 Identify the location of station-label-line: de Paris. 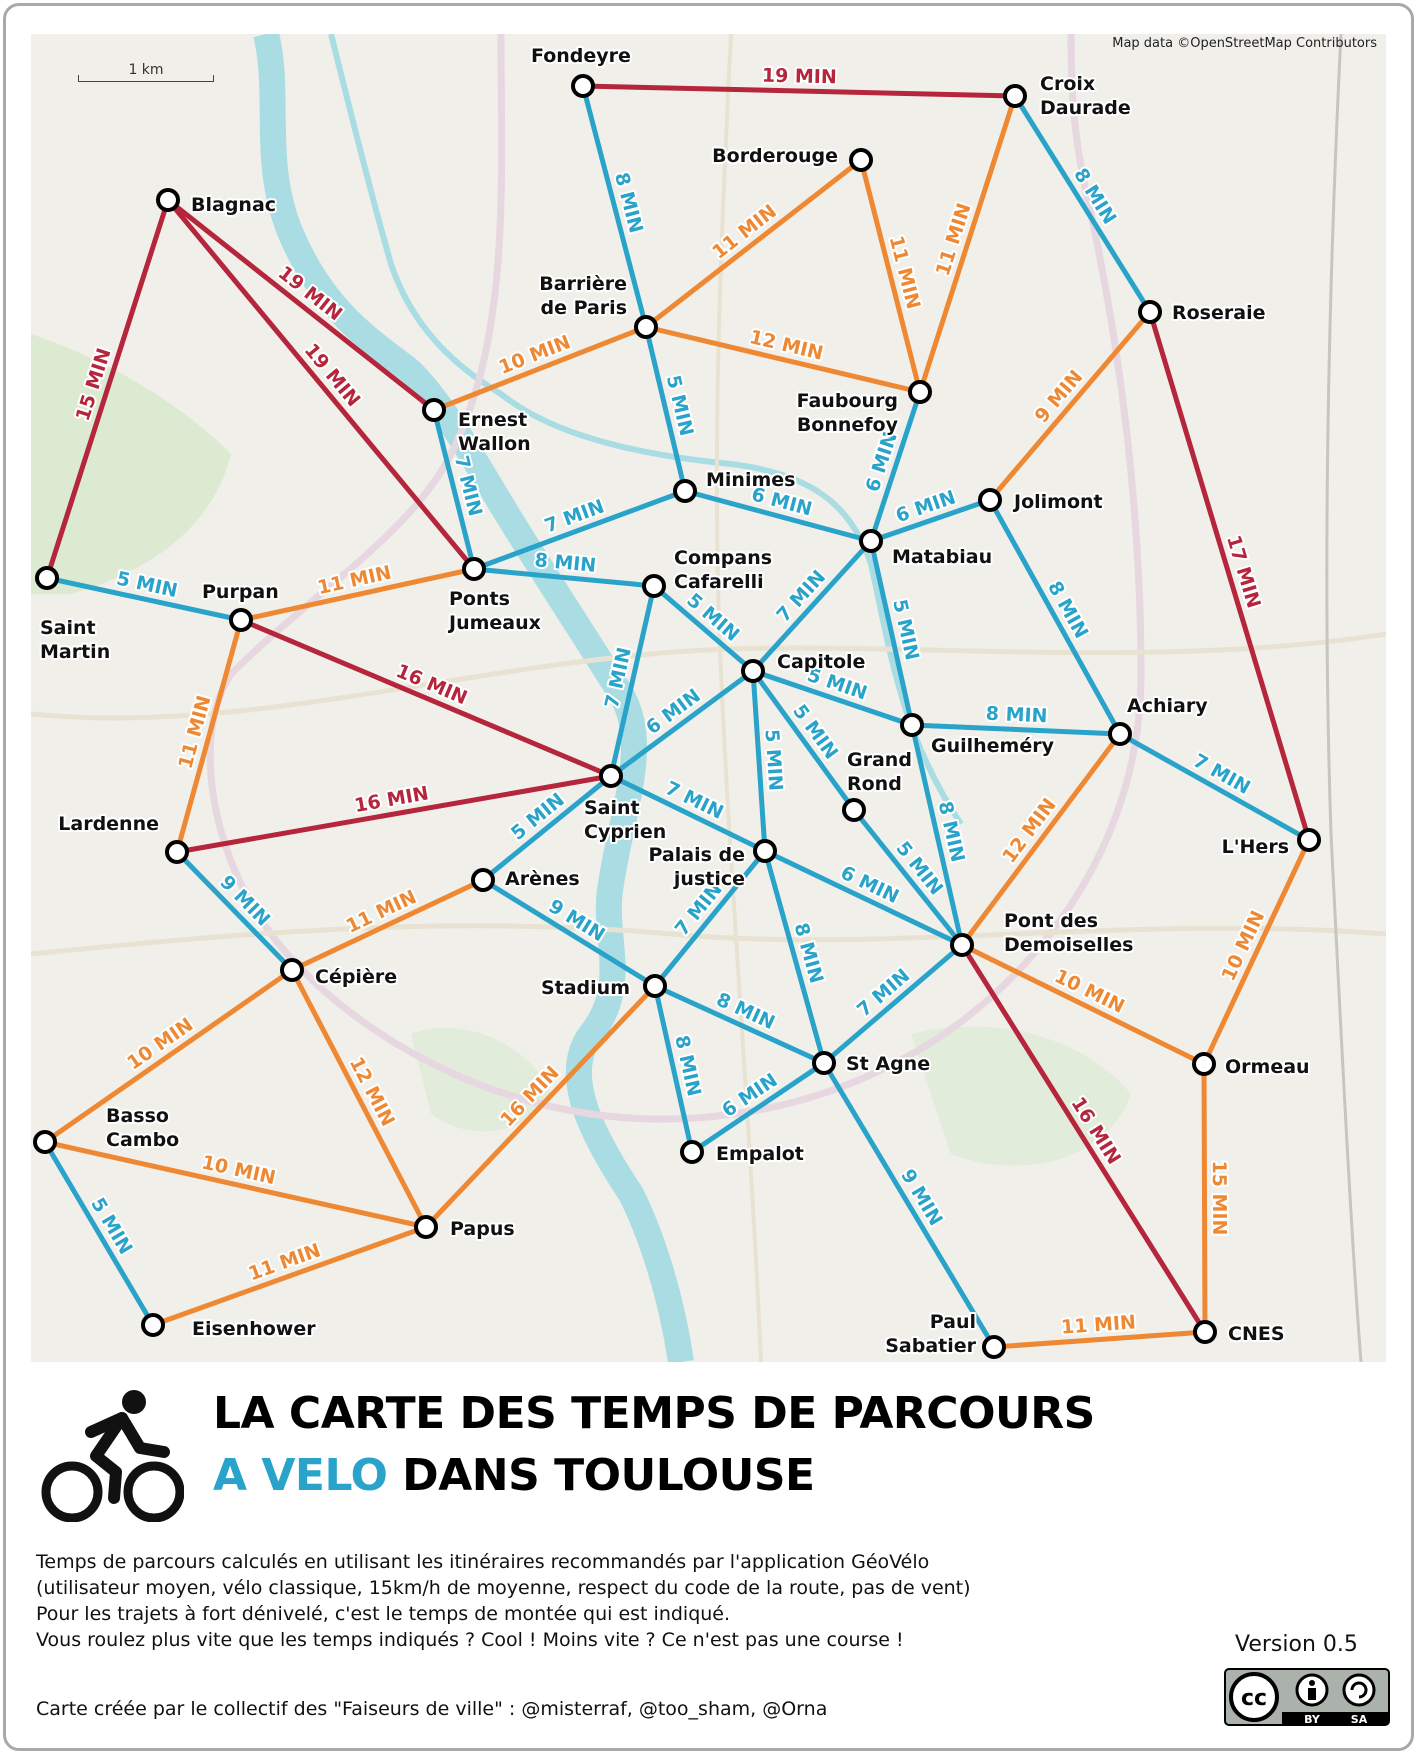
(583, 308).